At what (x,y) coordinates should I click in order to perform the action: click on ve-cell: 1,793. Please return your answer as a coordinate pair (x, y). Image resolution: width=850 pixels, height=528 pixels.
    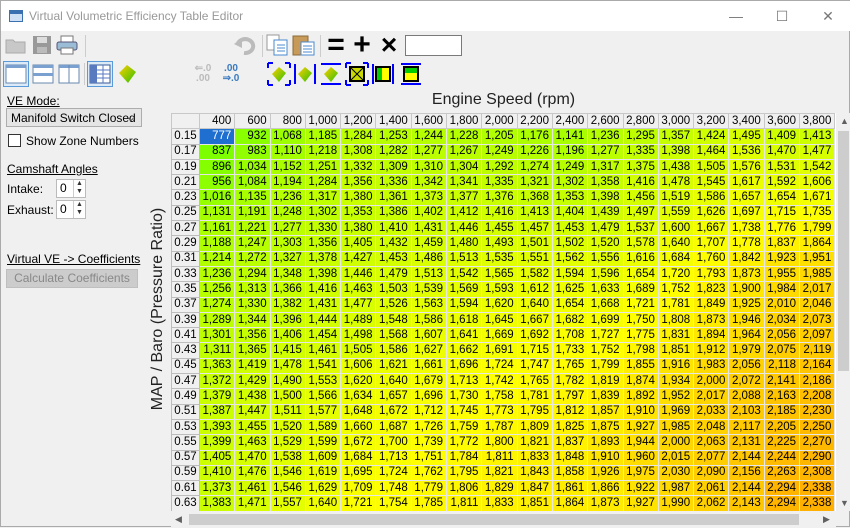
    Looking at the image, I should click on (711, 274).